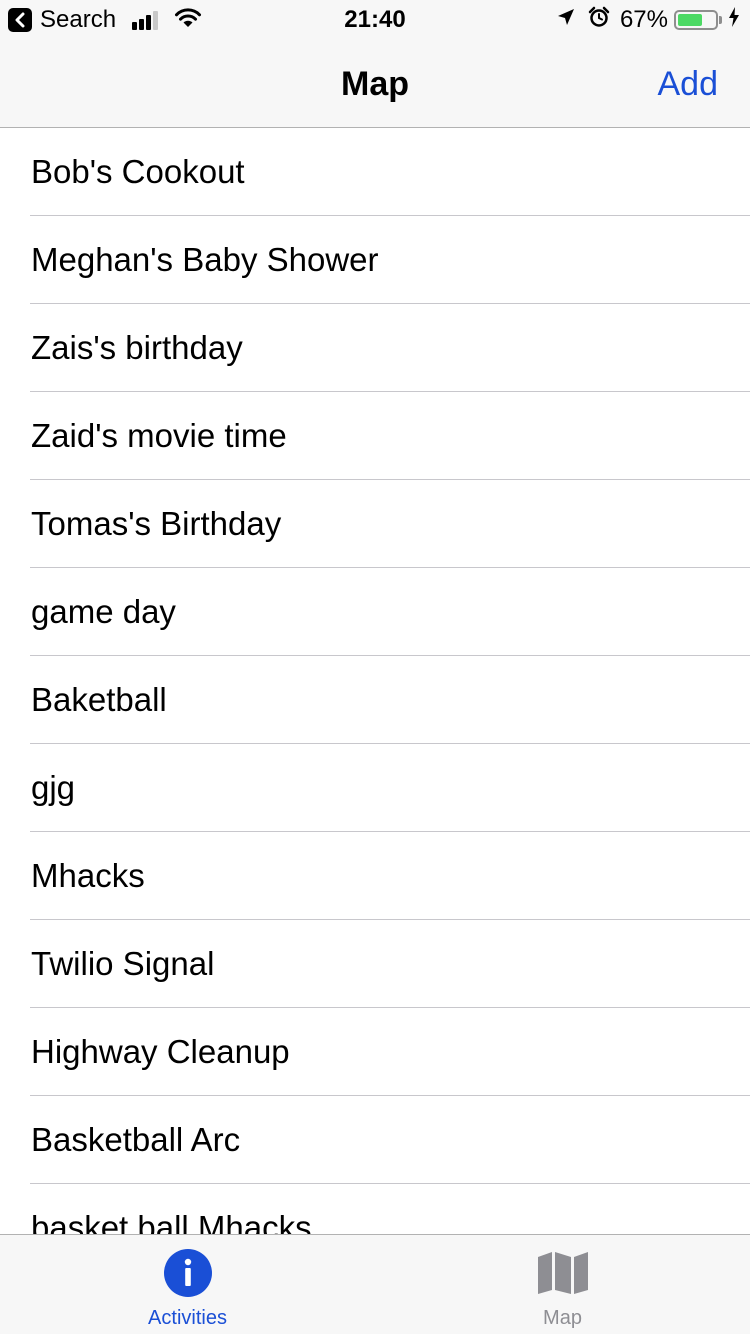 The width and height of the screenshot is (750, 1334). I want to click on list-item: Baketball, so click(375, 700).